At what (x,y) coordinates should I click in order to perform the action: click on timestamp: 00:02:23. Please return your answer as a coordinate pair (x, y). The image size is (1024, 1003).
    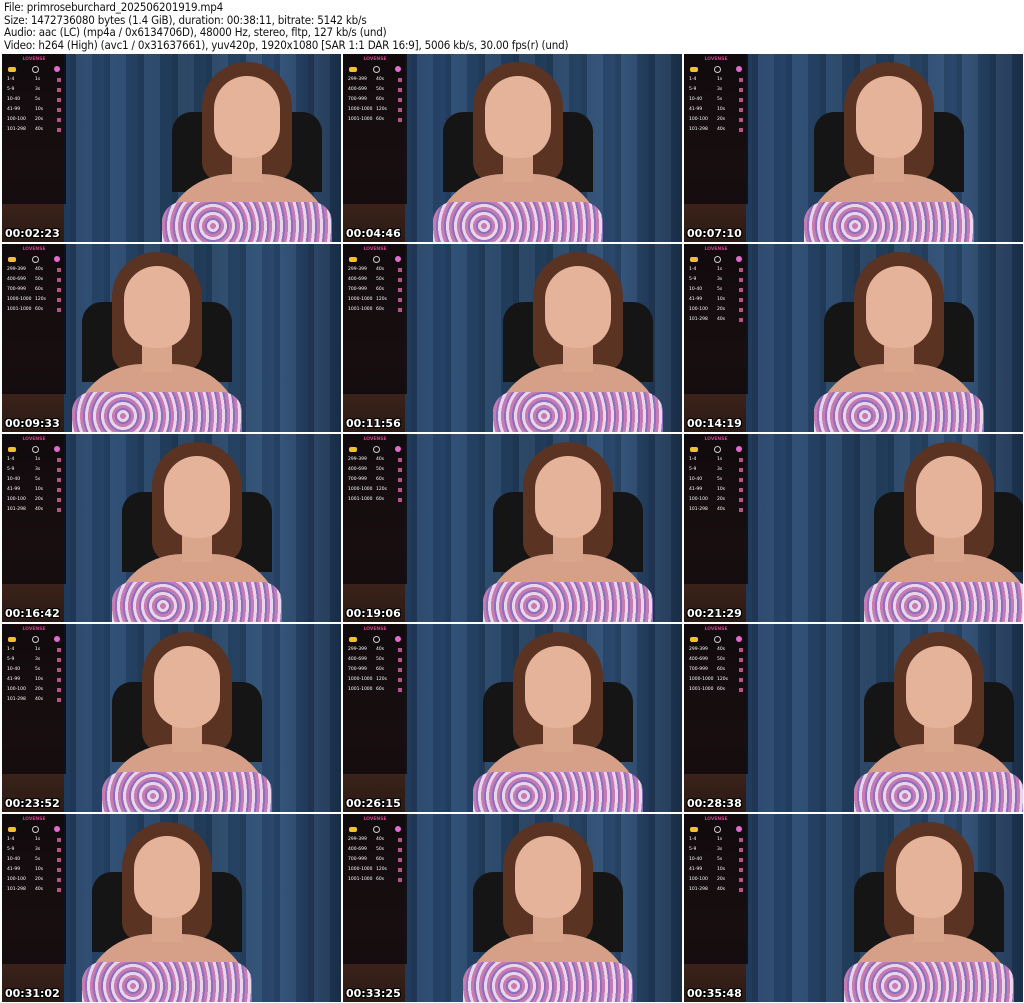
    Looking at the image, I should click on (32, 233).